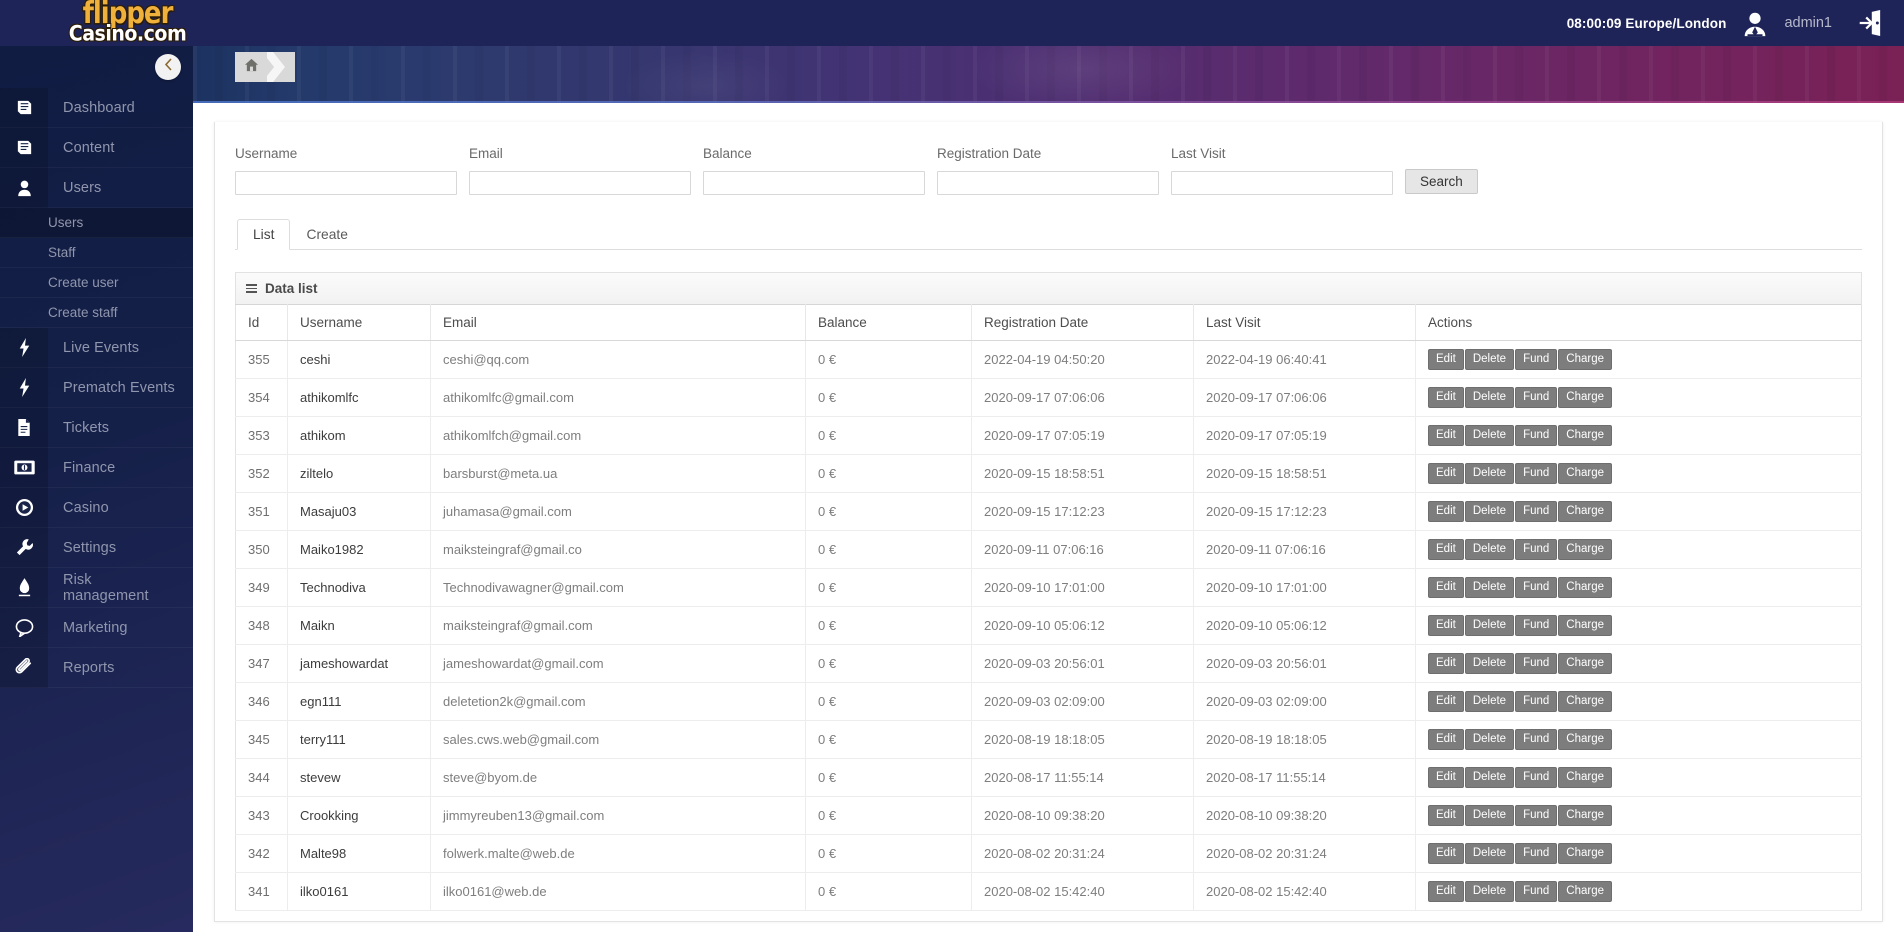 The height and width of the screenshot is (932, 1904). I want to click on sidebar-collapse-button, so click(168, 67).